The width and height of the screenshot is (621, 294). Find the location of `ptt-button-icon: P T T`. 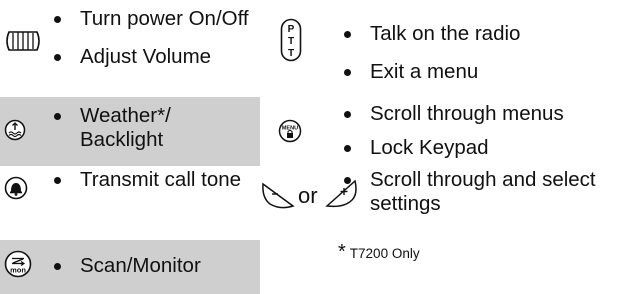

ptt-button-icon: P T T is located at coordinates (291, 40).